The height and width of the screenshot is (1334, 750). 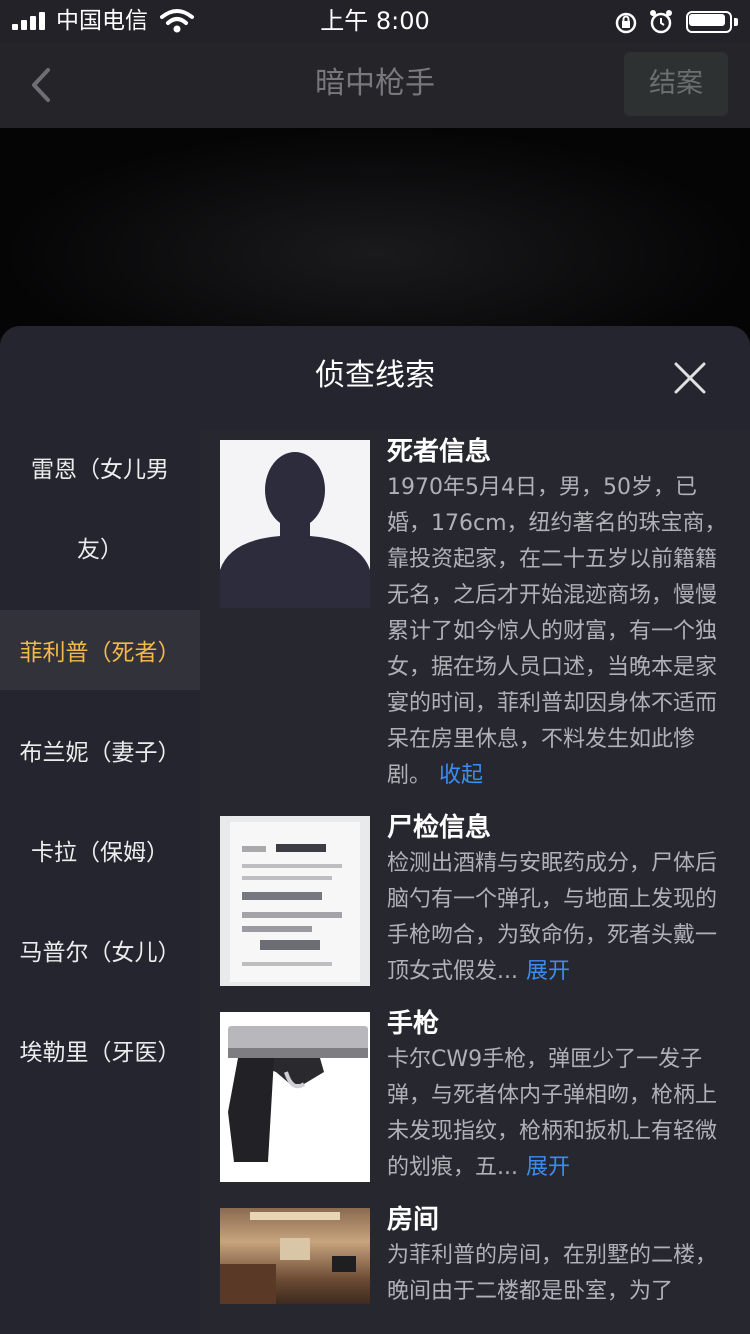 What do you see at coordinates (661, 22) in the screenshot?
I see `alarm-icon` at bounding box center [661, 22].